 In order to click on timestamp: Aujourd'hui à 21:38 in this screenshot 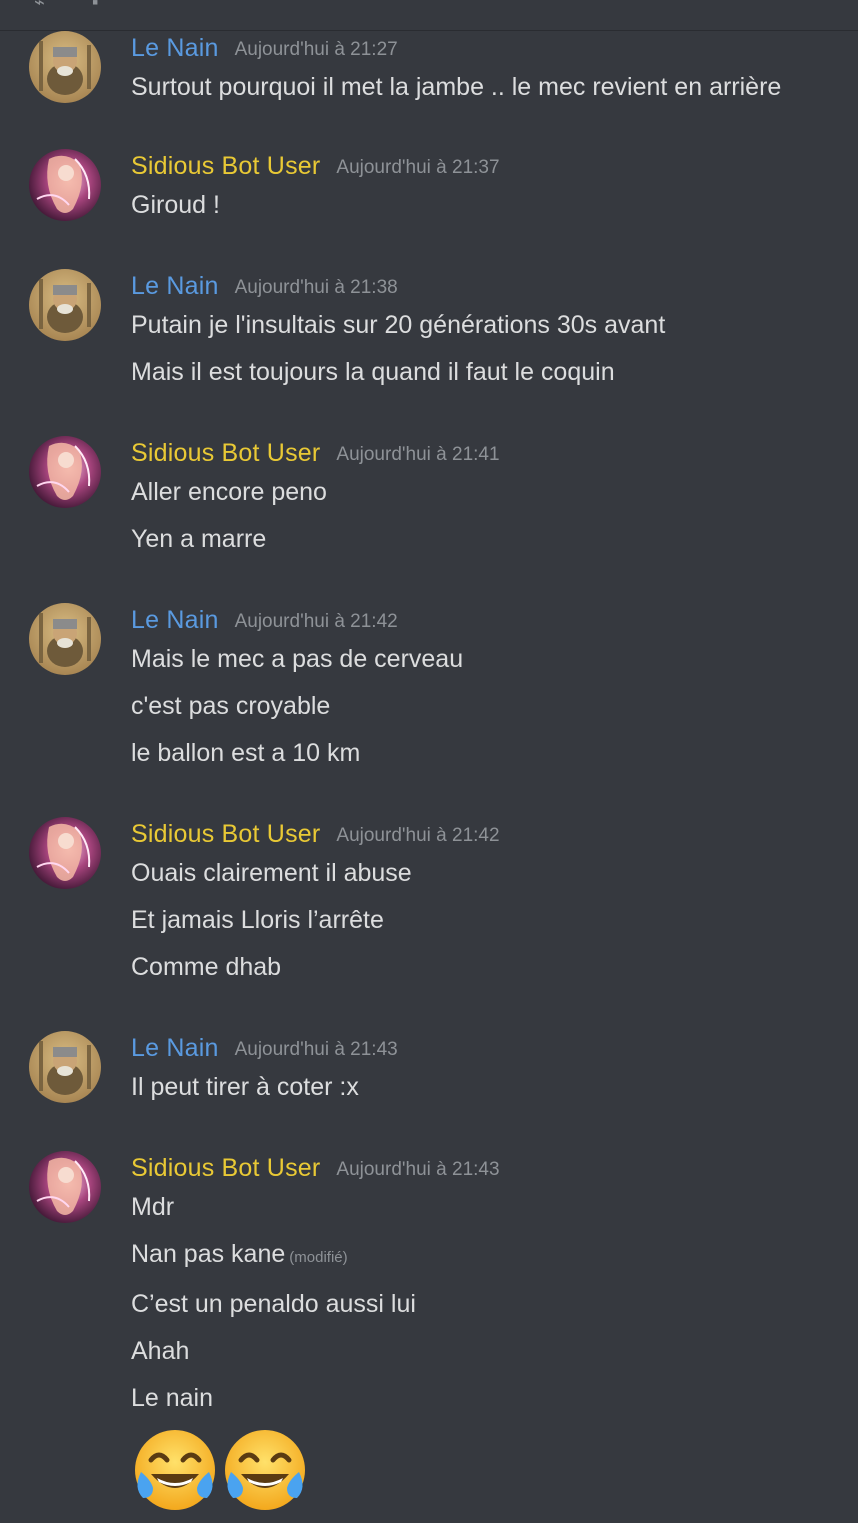, I will do `click(316, 287)`.